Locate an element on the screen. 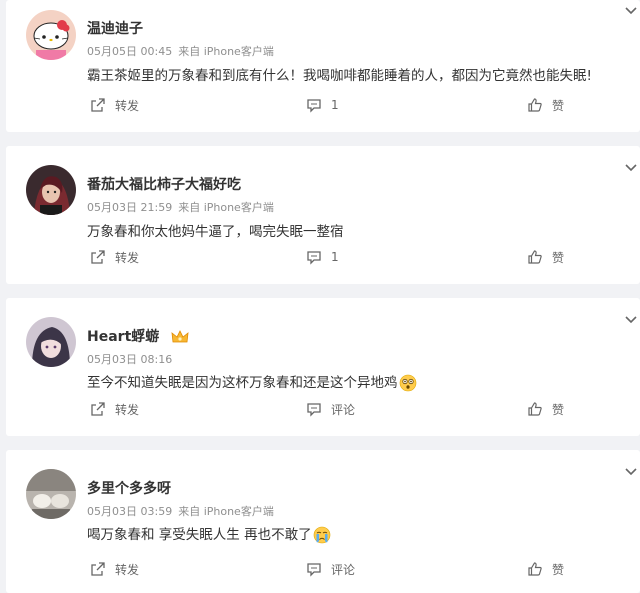 The image size is (640, 593). username: 温迪迪子 is located at coordinates (115, 28).